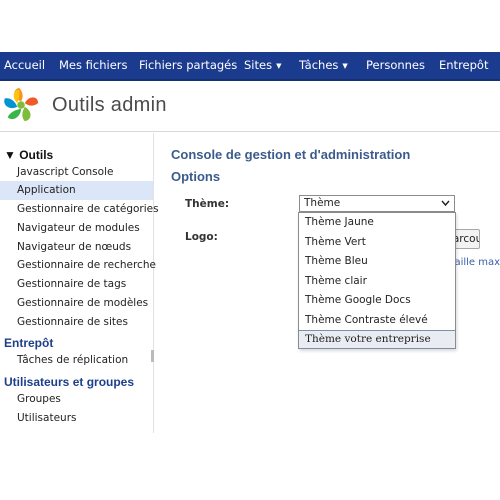  What do you see at coordinates (322, 203) in the screenshot?
I see `theme-select-value: Thème` at bounding box center [322, 203].